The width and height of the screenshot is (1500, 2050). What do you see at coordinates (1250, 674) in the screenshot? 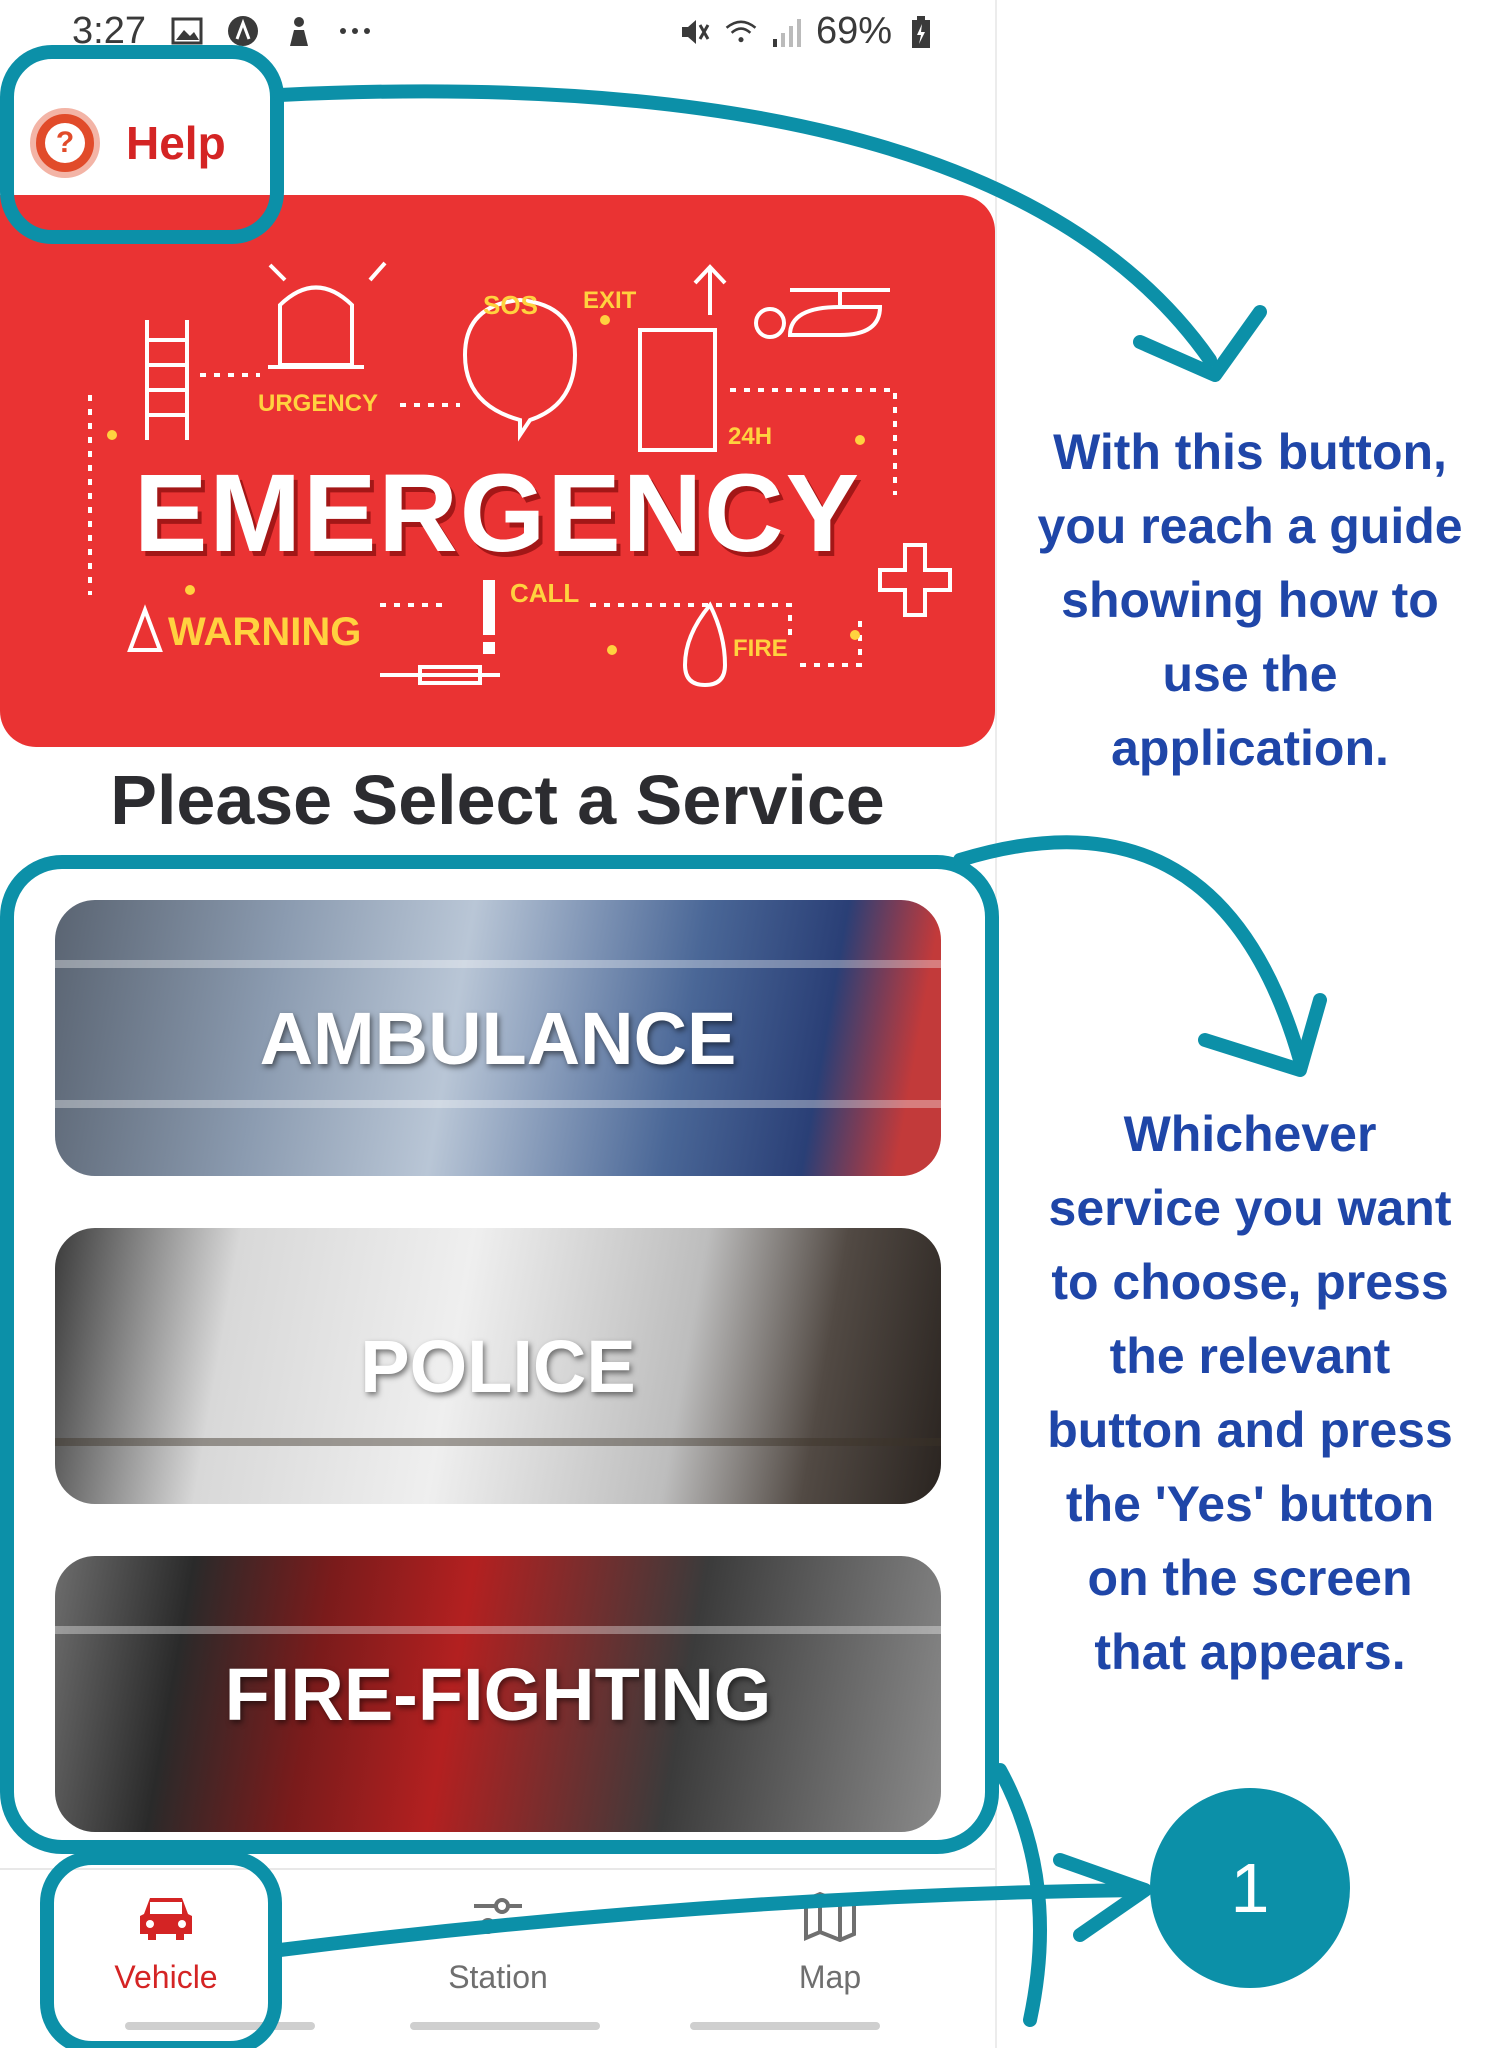
I see `help-annotation-line: use the` at bounding box center [1250, 674].